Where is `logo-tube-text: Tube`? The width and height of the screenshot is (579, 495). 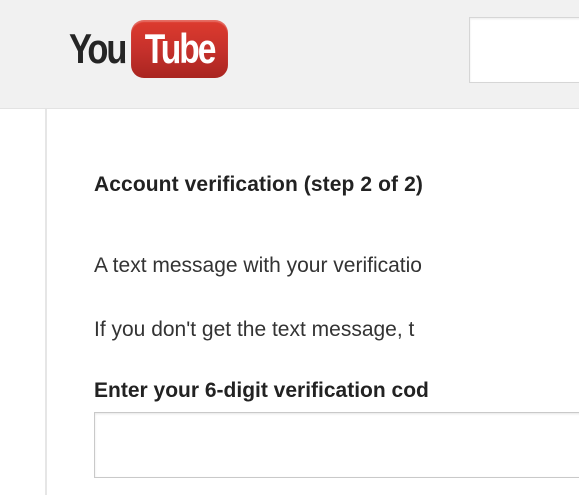 logo-tube-text: Tube is located at coordinates (180, 48).